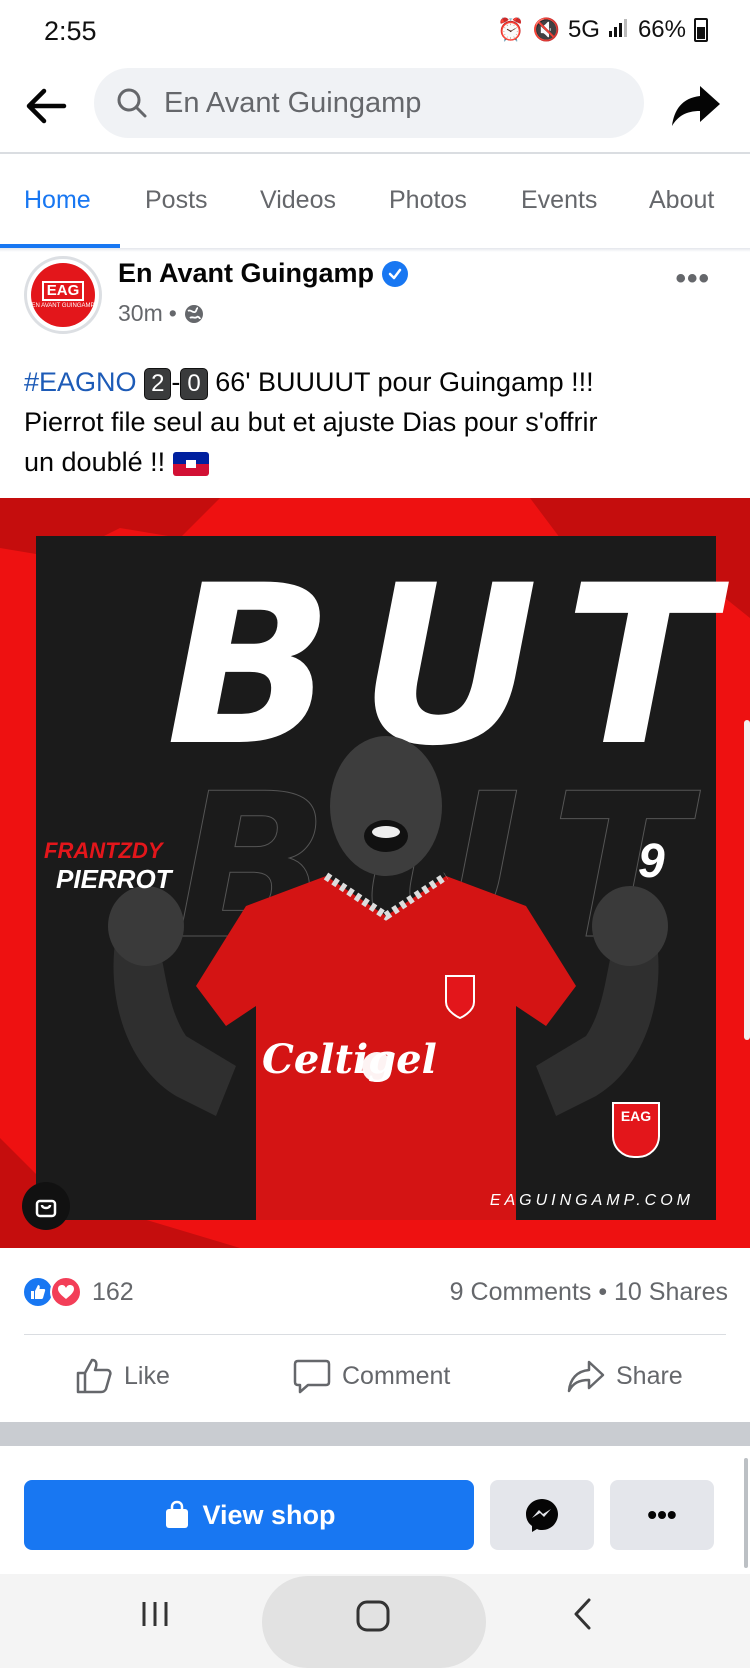 The width and height of the screenshot is (750, 1668). I want to click on tab-about: About, so click(681, 200).